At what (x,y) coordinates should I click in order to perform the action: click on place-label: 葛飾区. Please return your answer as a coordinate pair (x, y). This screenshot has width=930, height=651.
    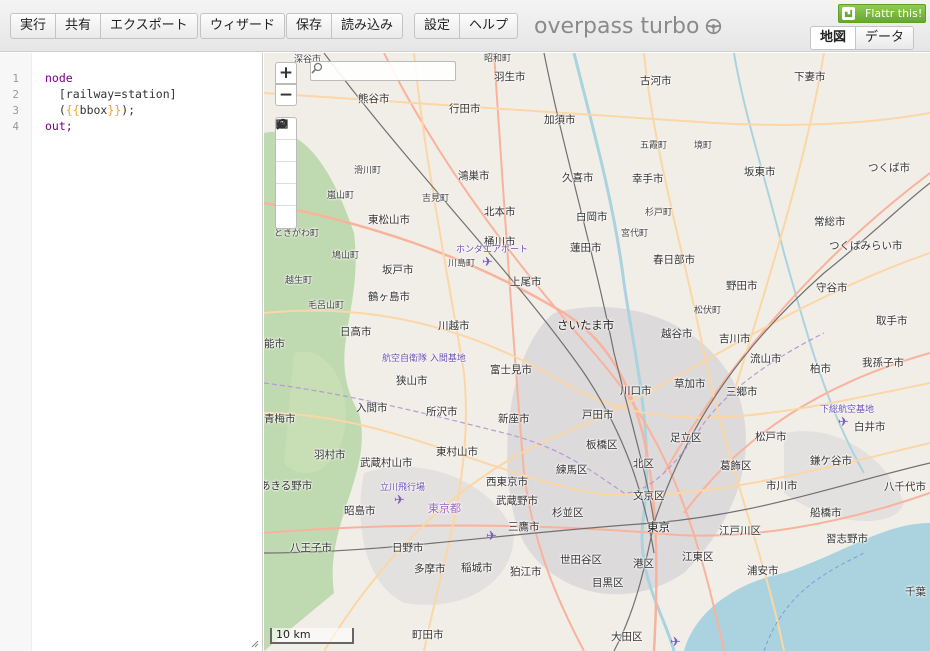
    Looking at the image, I should click on (736, 466).